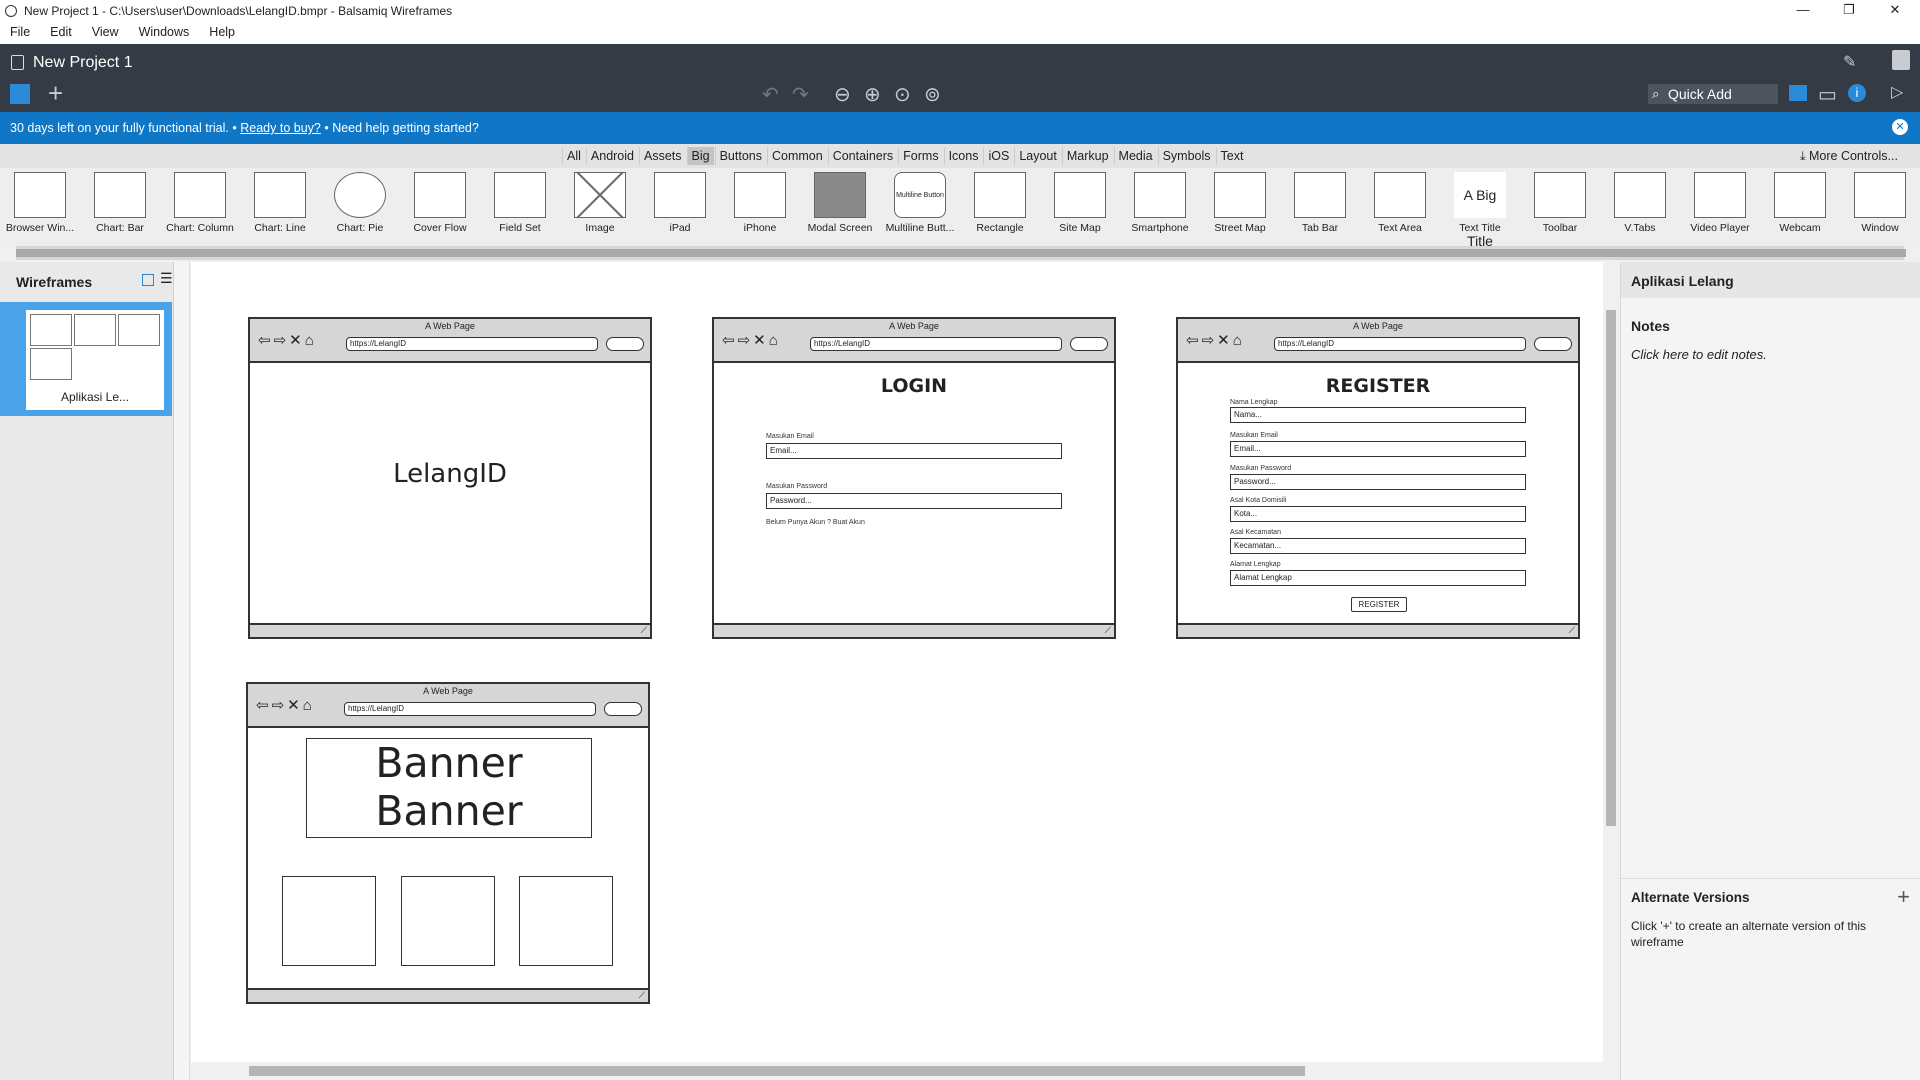 Image resolution: width=1920 pixels, height=1080 pixels. Describe the element at coordinates (1037, 156) in the screenshot. I see `category-tab-layout: Layout` at that location.